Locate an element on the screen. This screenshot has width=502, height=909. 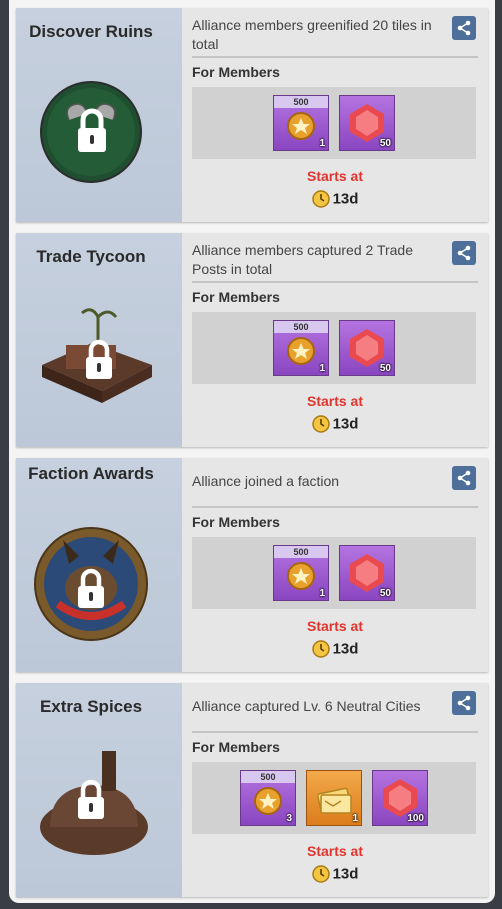
card-title: Discover Ruins is located at coordinates (91, 31).